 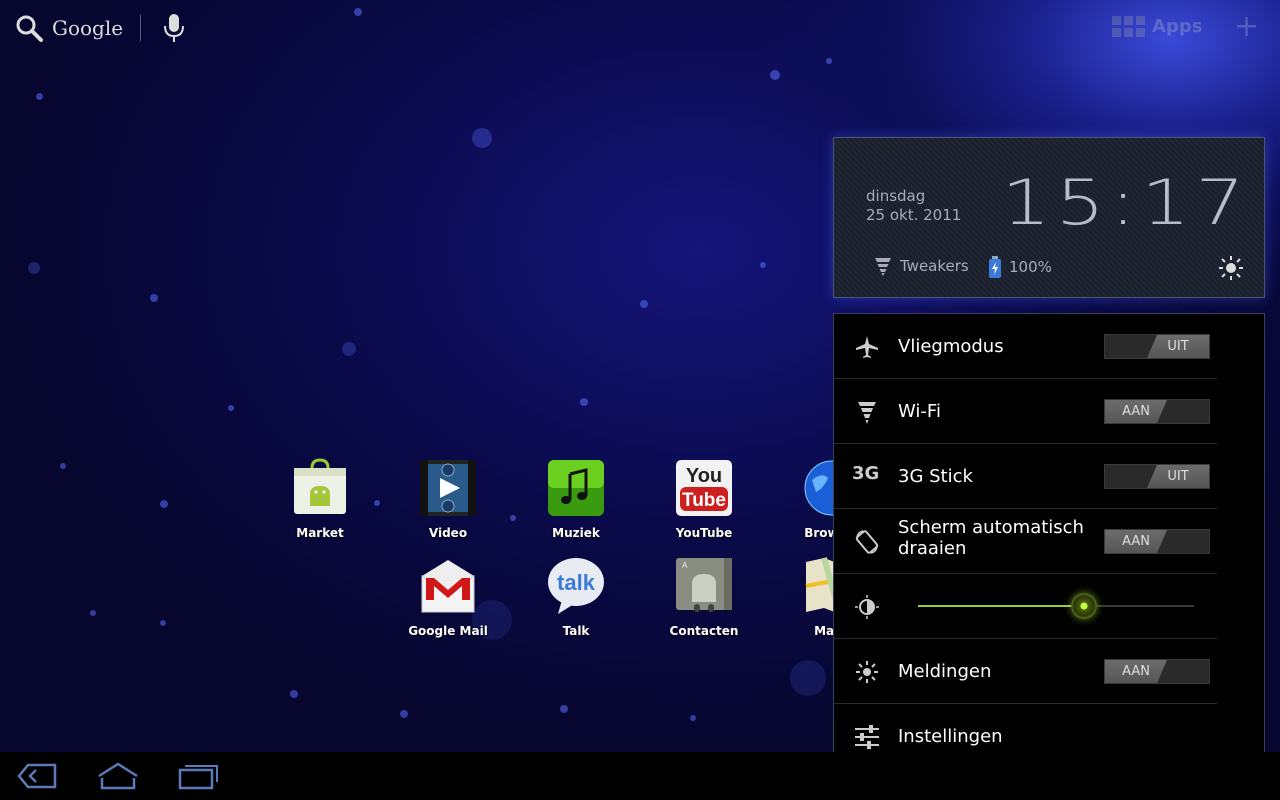 What do you see at coordinates (951, 346) in the screenshot?
I see `setting-label: Vliegmodus` at bounding box center [951, 346].